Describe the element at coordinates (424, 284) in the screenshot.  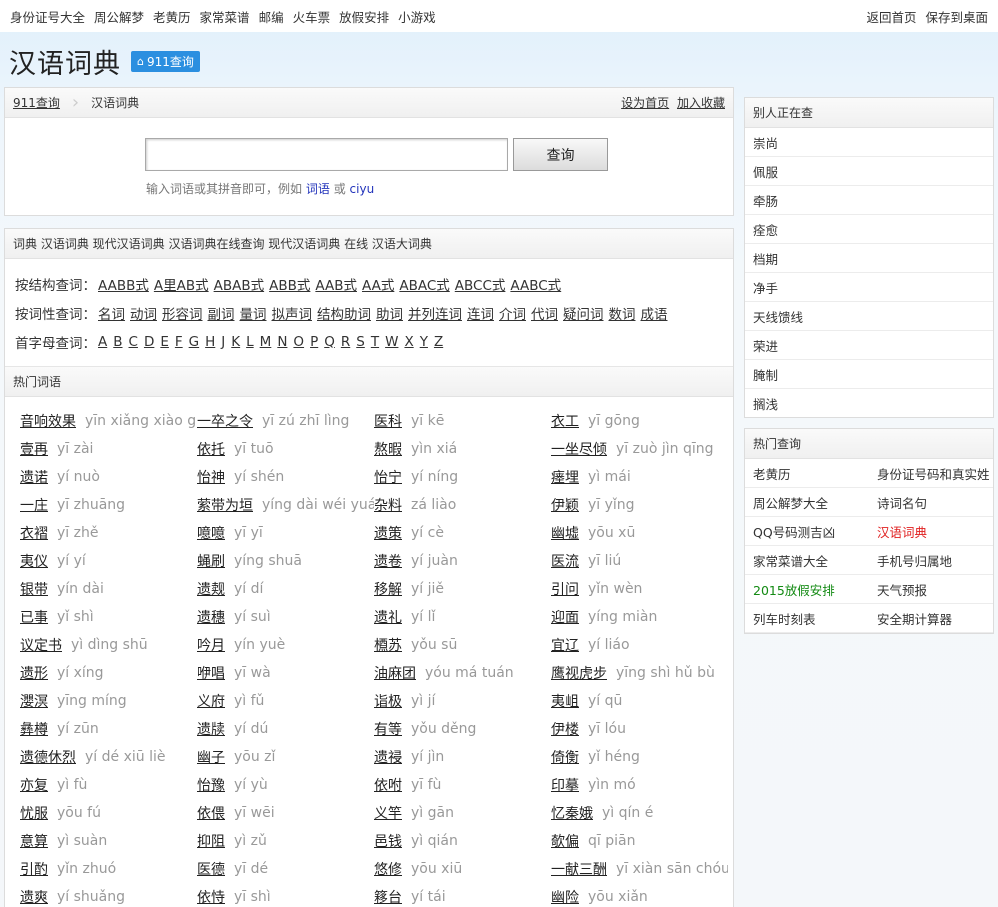
I see `structure-link: ABAC式` at that location.